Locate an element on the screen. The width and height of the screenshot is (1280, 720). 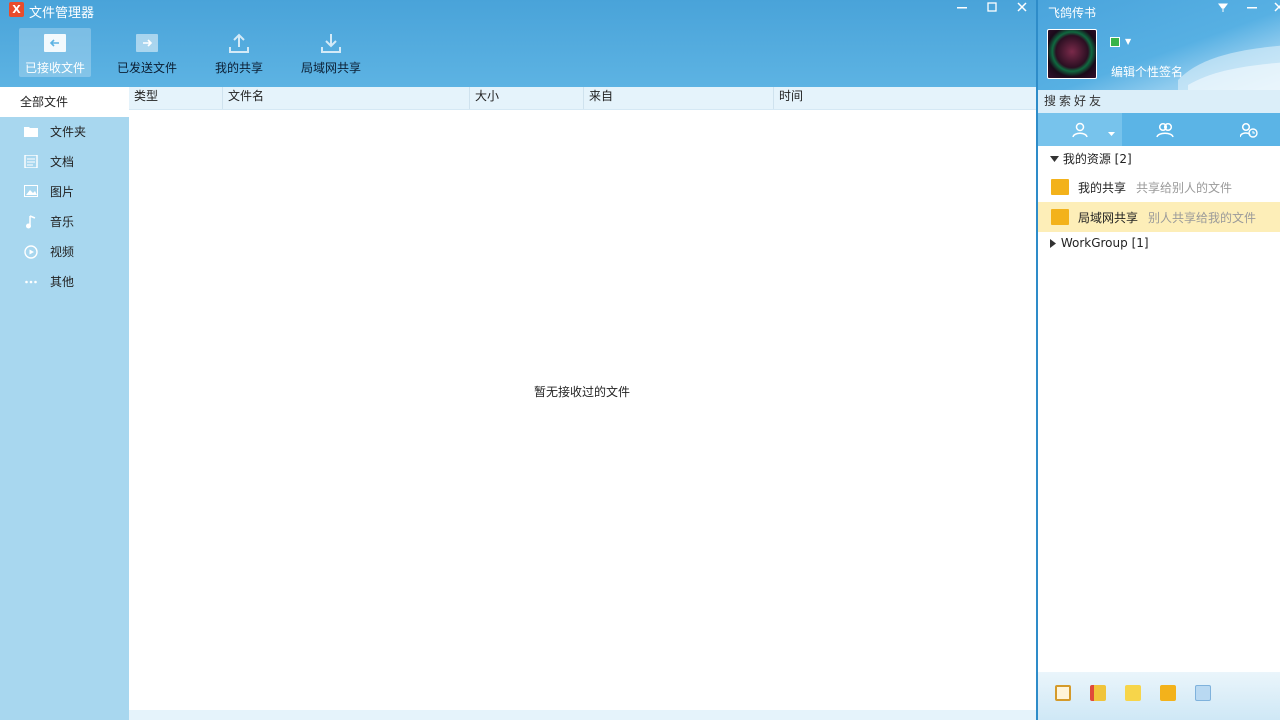
sidebar-item-label: 图片 is located at coordinates (62, 192).